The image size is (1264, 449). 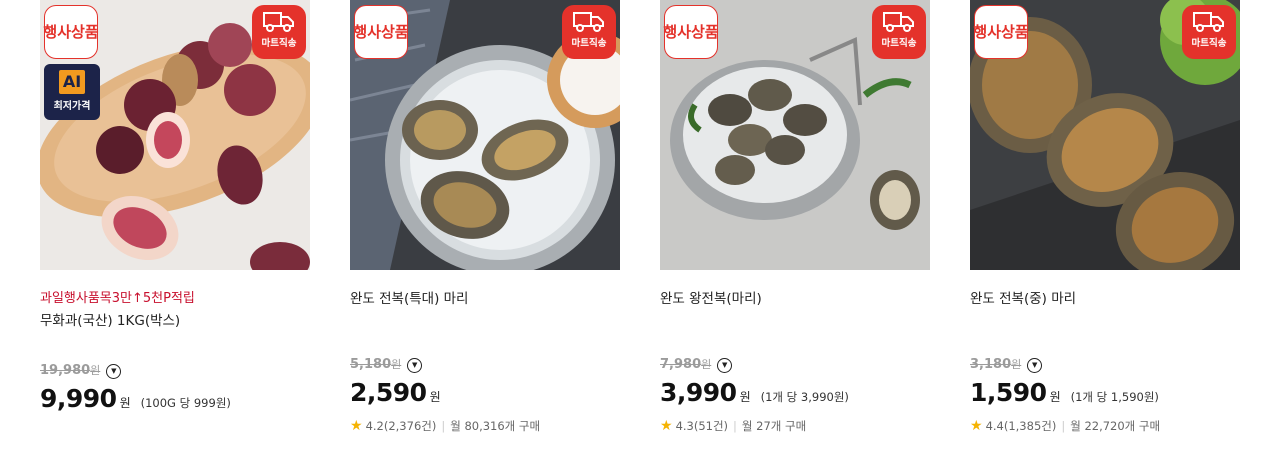 I want to click on monthly-purchases: 월 27개 구매, so click(x=774, y=426).